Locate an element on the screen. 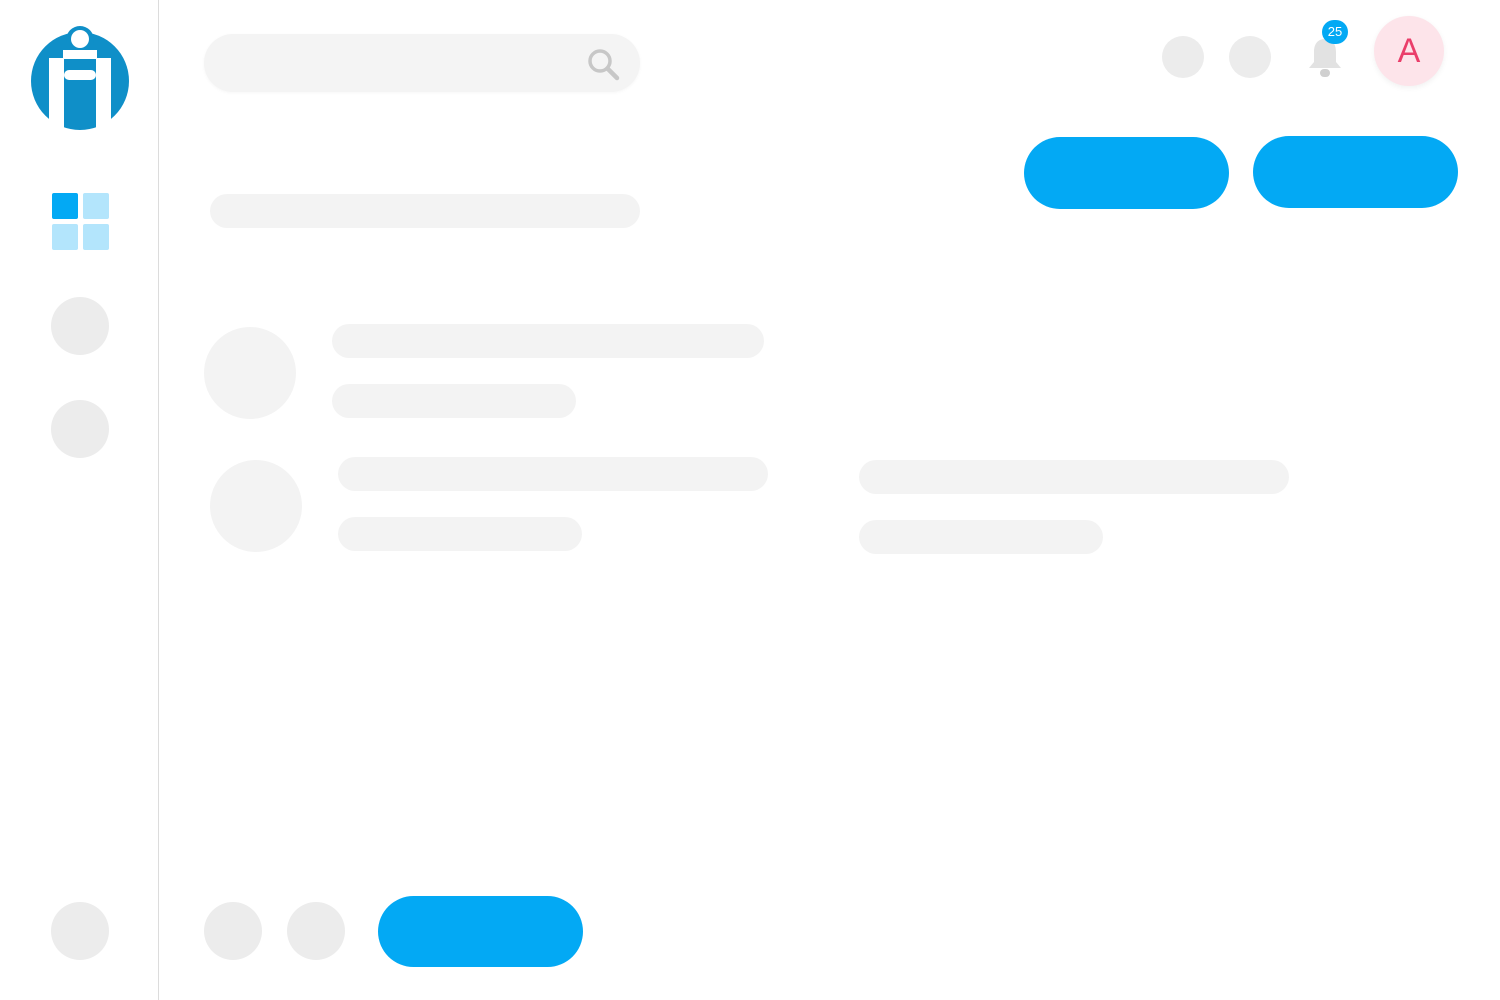 The width and height of the screenshot is (1500, 1000). brand-logo-icon is located at coordinates (80, 78).